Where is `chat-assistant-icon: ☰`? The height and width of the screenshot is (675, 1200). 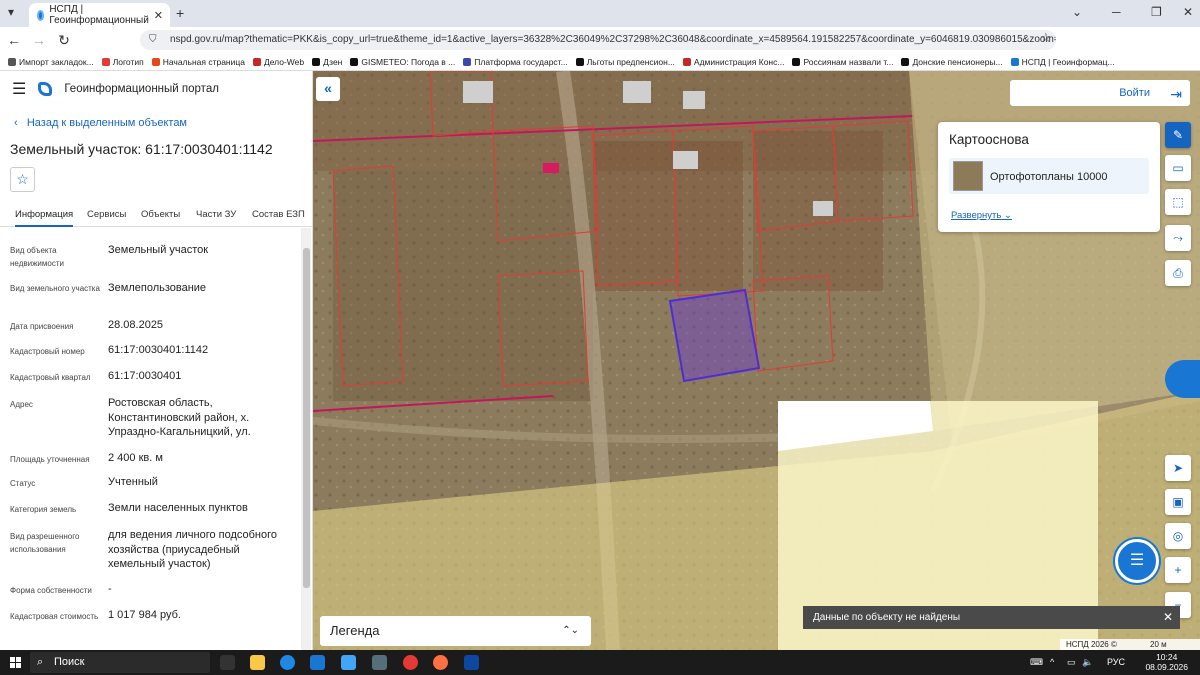
chat-assistant-icon: ☰ is located at coordinates (1137, 561).